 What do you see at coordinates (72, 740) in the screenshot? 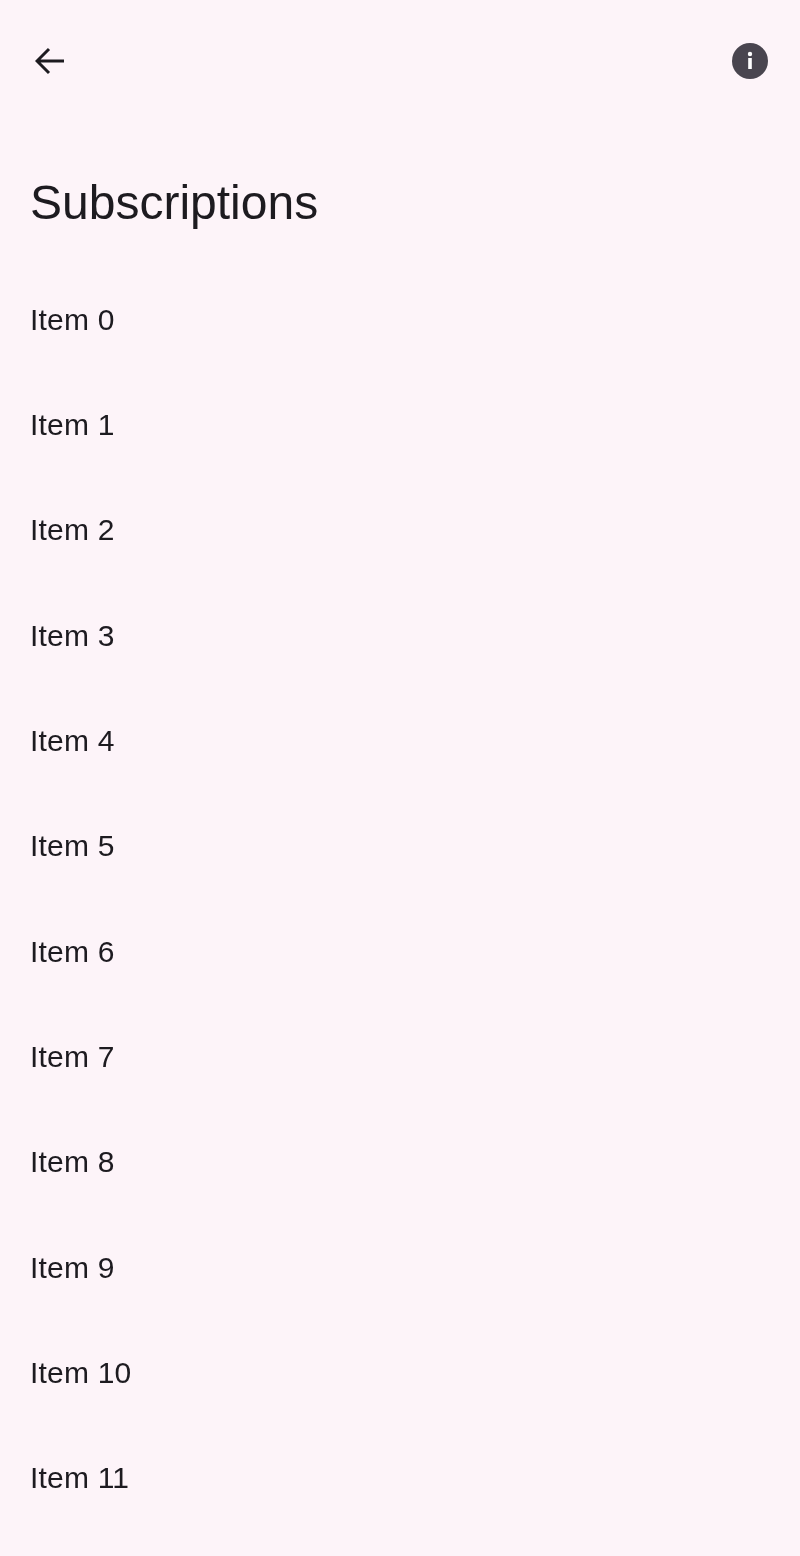
I see `list-item: Item 4` at bounding box center [72, 740].